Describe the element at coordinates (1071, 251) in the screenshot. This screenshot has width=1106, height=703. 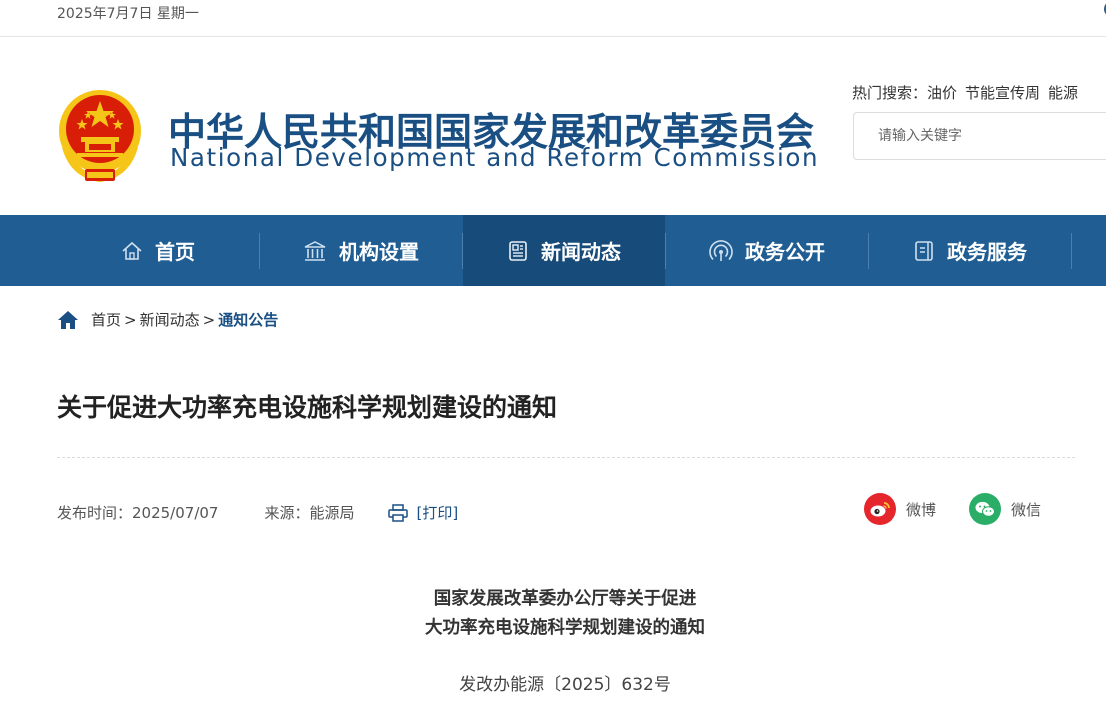
I see `nav-divider` at that location.